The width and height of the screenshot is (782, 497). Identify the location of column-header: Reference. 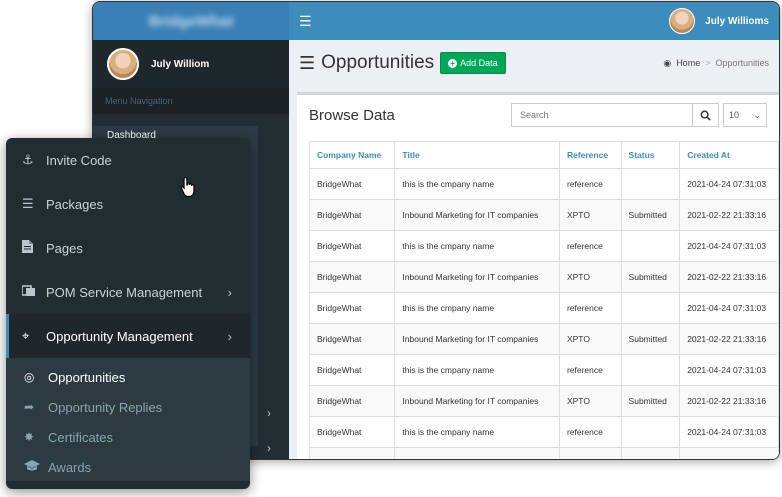
(590, 155).